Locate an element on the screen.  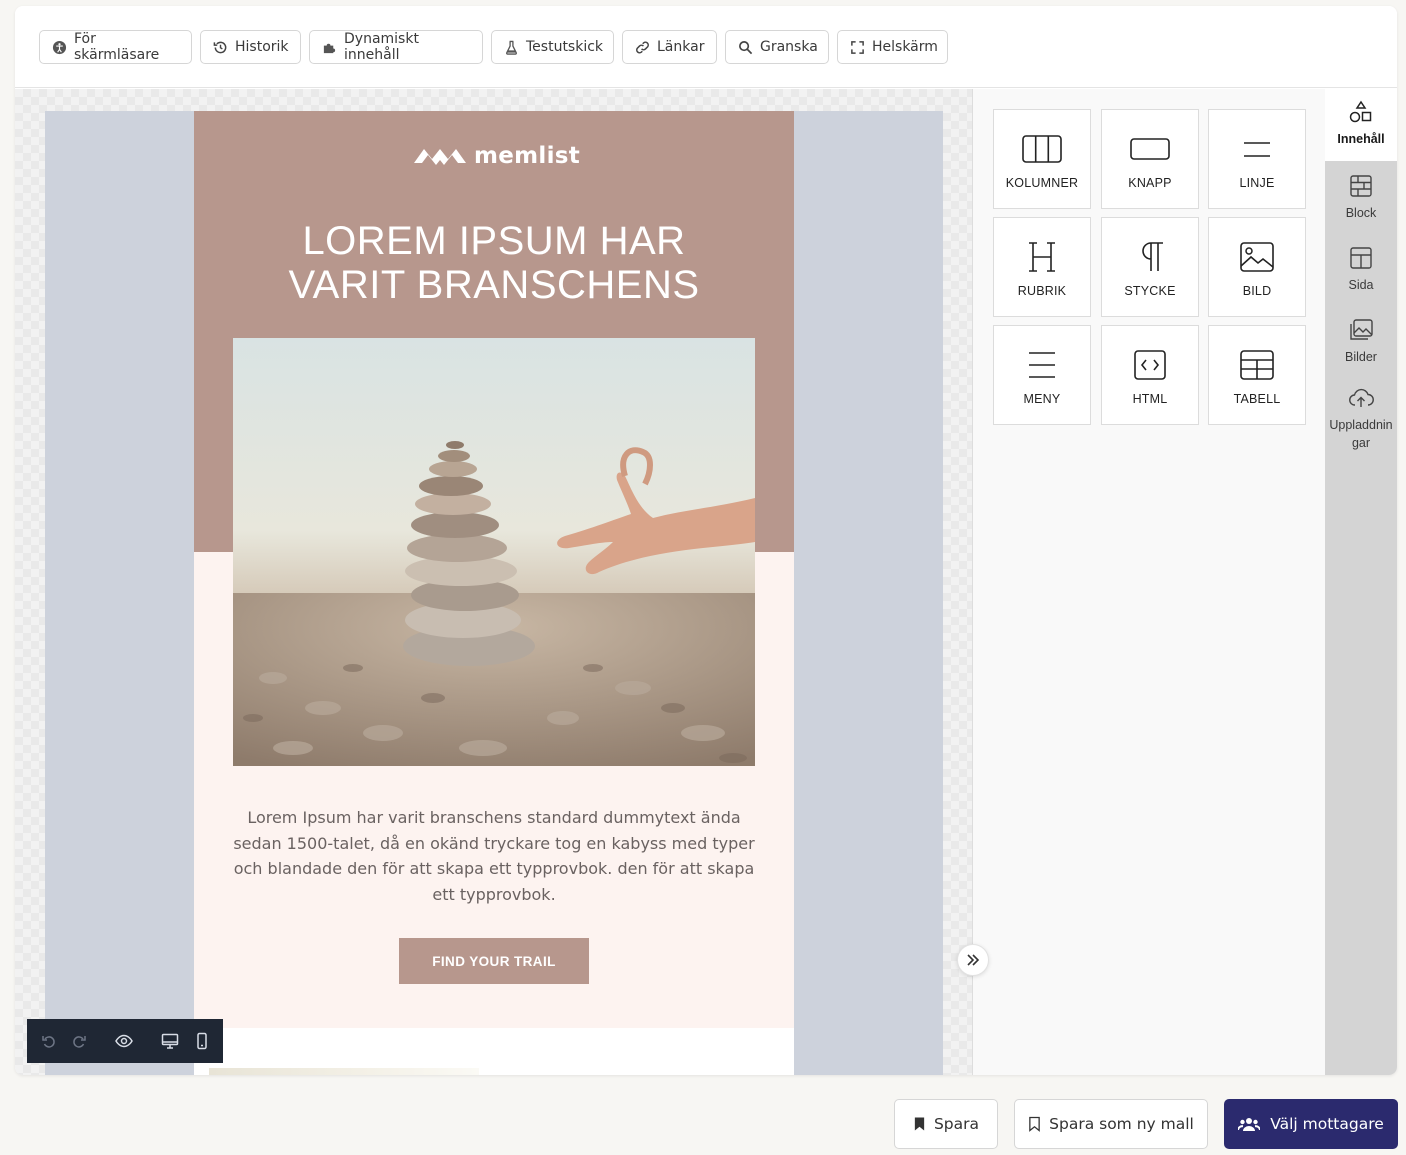
screen-reader-label: För skärmläsare is located at coordinates (117, 47).